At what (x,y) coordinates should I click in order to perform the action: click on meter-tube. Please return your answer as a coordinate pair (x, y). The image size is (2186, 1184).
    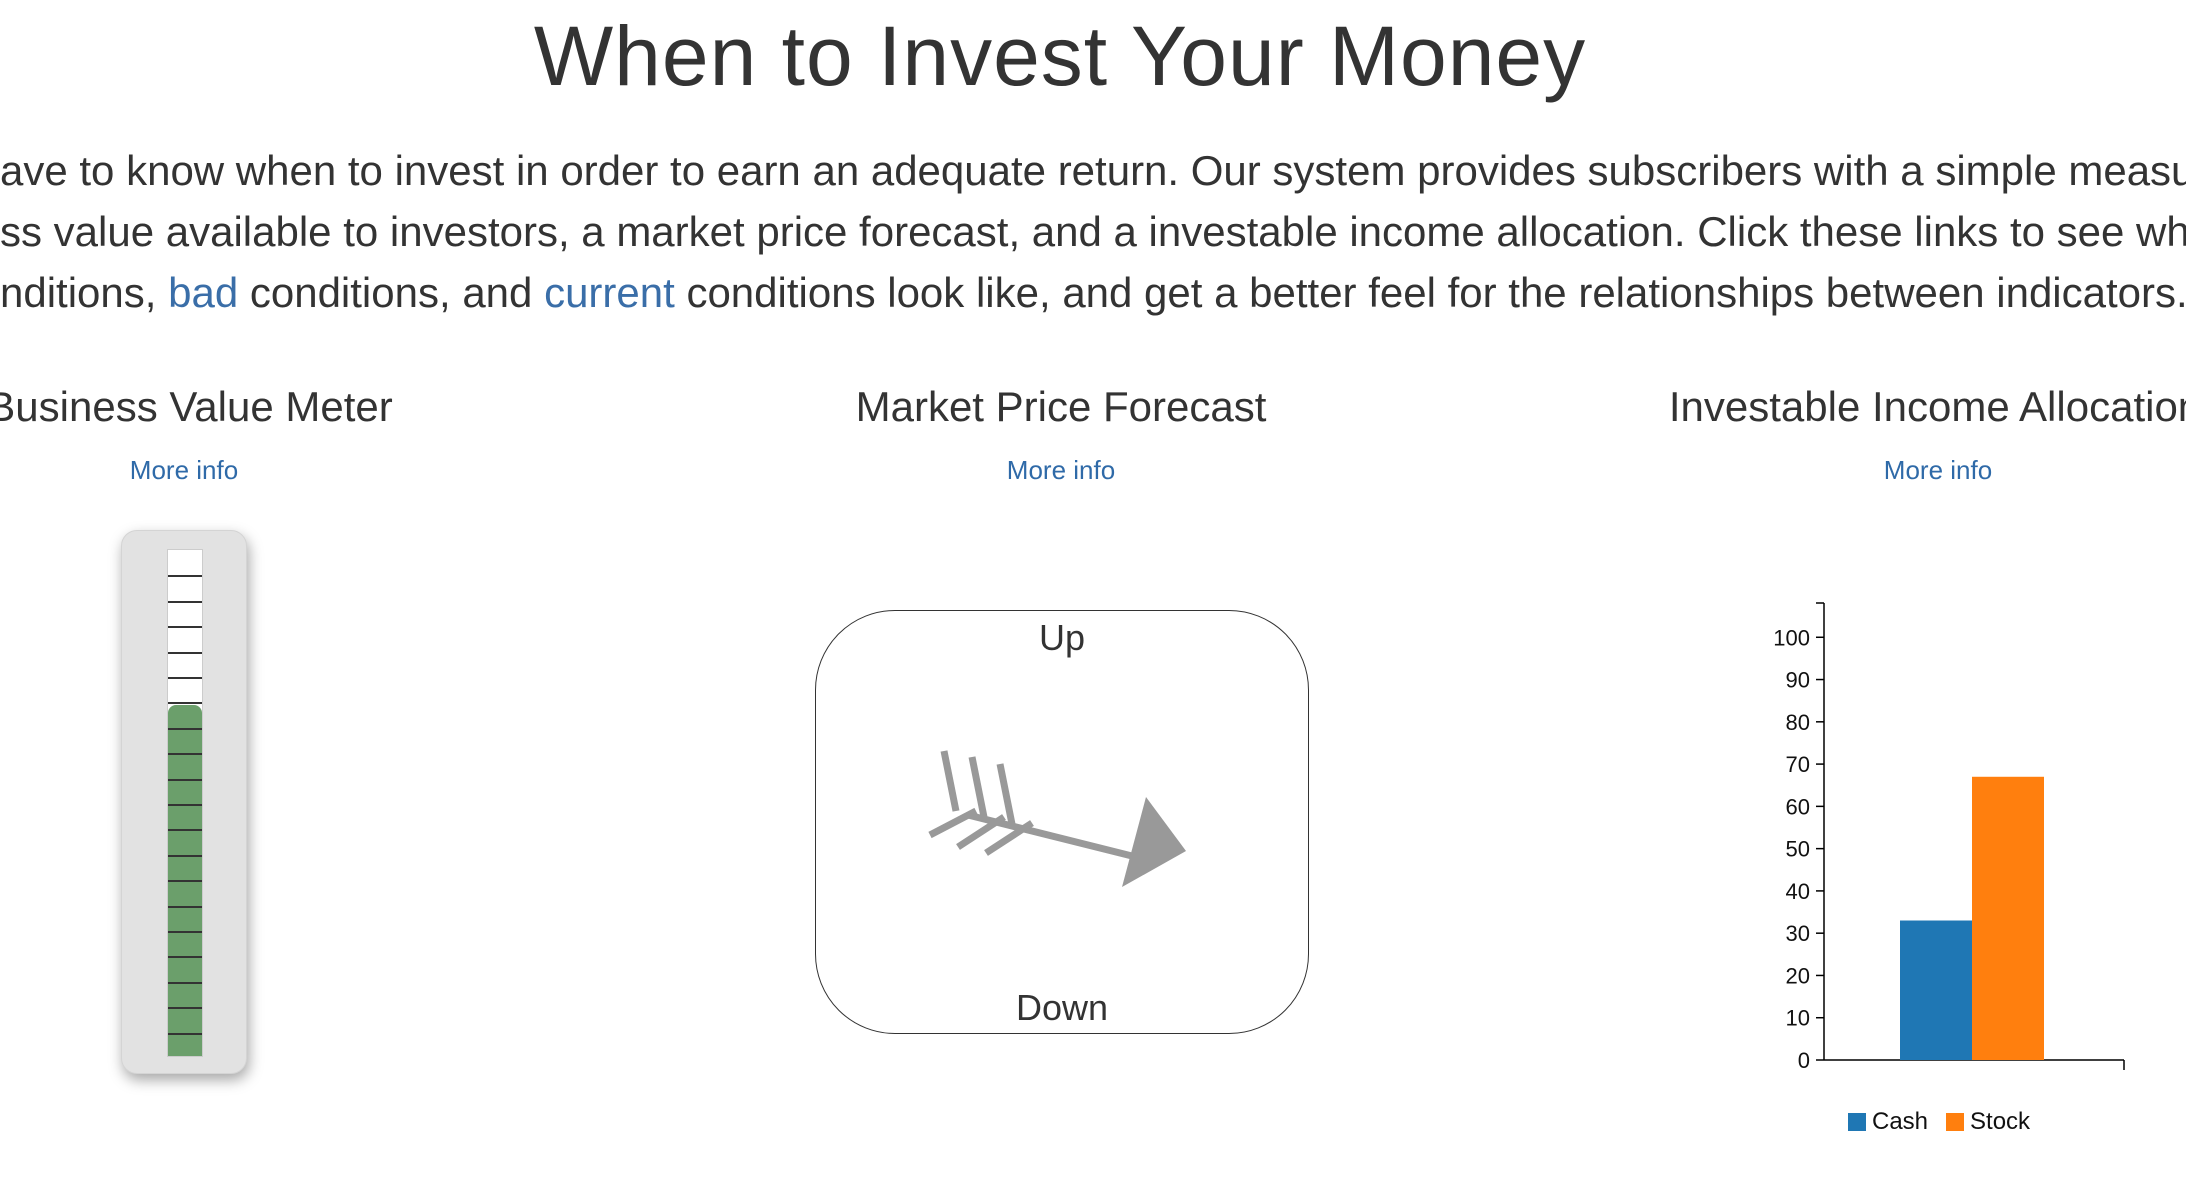
    Looking at the image, I should click on (185, 803).